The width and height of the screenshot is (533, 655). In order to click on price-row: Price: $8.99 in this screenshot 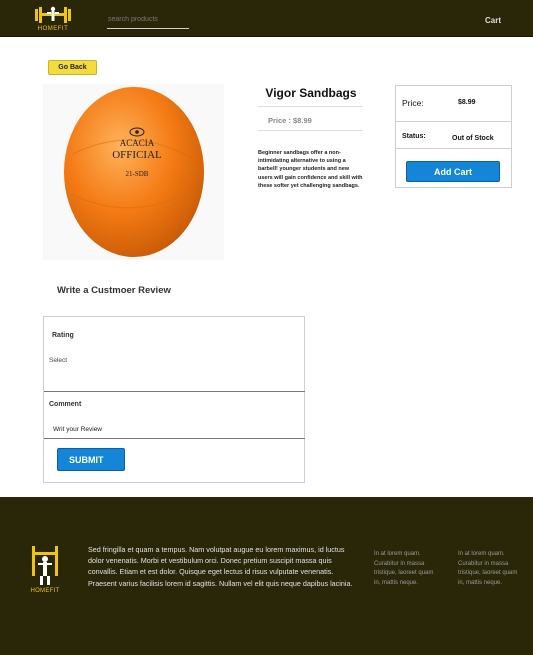, I will do `click(453, 104)`.